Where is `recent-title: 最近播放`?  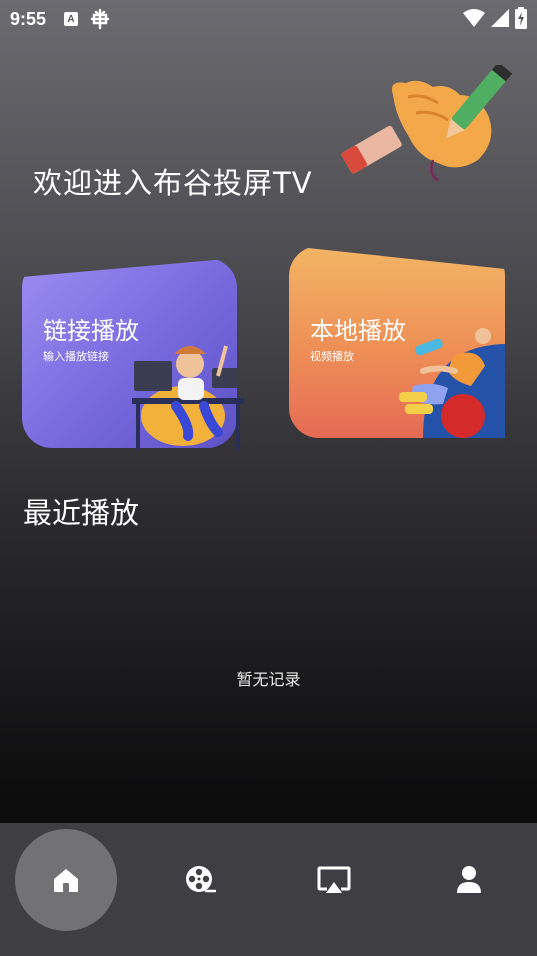 recent-title: 最近播放 is located at coordinates (81, 513).